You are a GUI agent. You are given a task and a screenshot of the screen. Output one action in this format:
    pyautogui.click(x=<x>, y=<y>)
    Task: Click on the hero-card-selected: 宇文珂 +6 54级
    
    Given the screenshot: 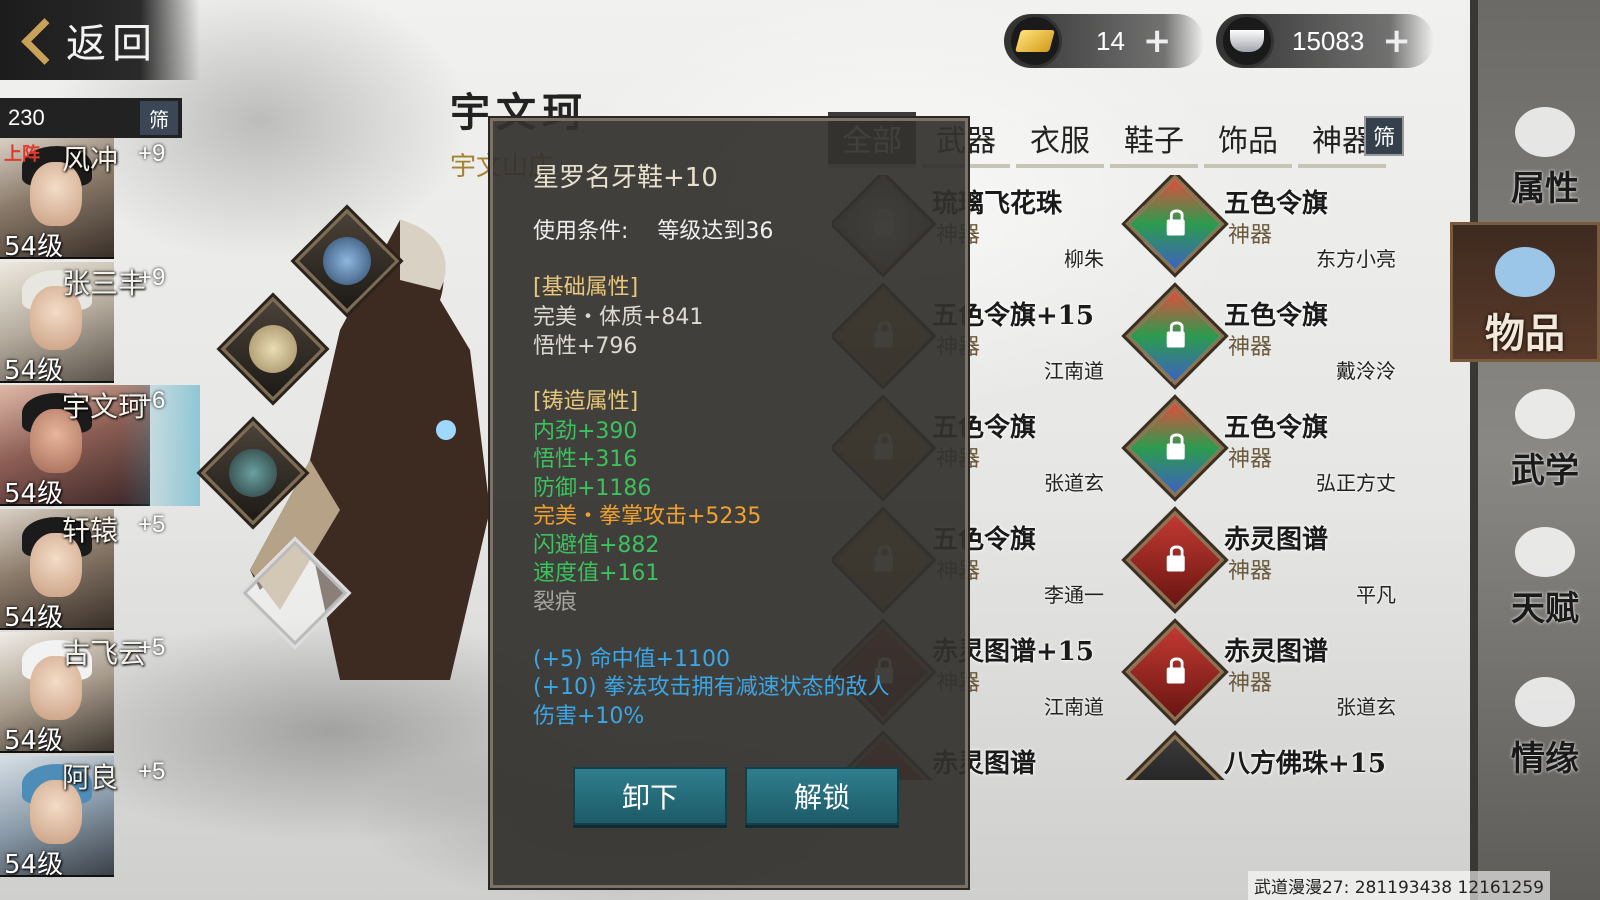 What is the action you would take?
    pyautogui.click(x=105, y=447)
    